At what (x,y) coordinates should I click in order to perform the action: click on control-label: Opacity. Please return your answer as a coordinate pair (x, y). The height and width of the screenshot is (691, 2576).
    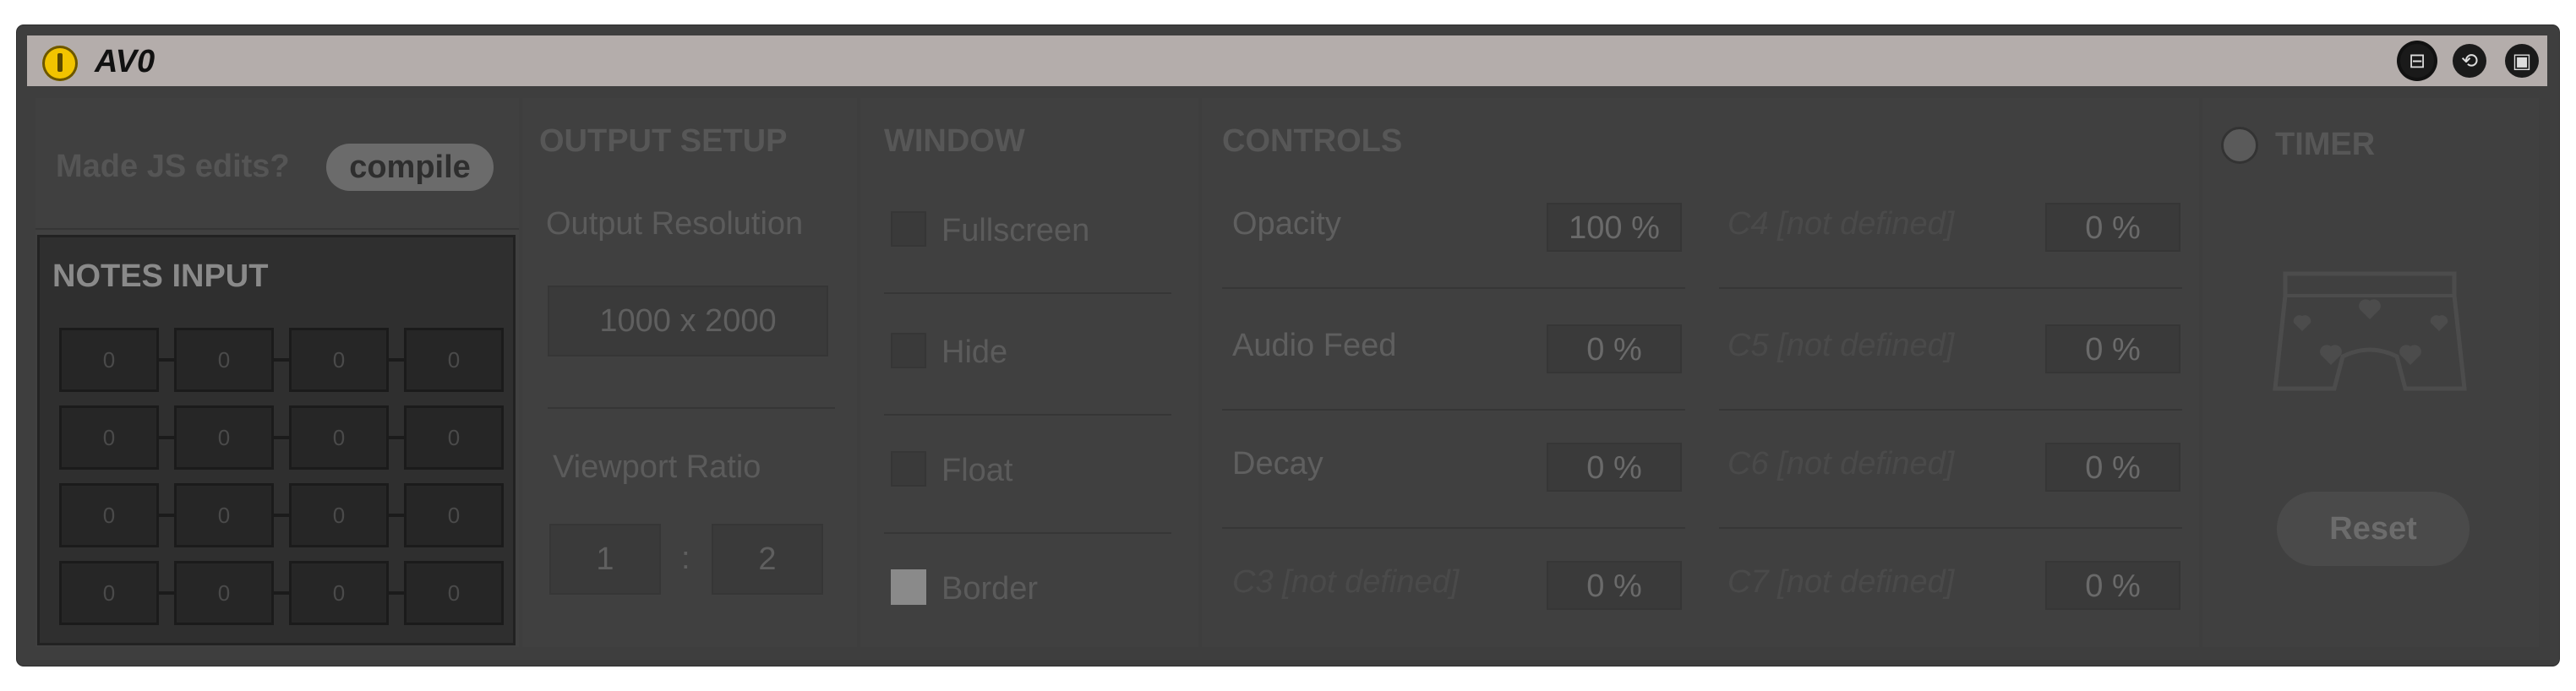
    Looking at the image, I should click on (1286, 224).